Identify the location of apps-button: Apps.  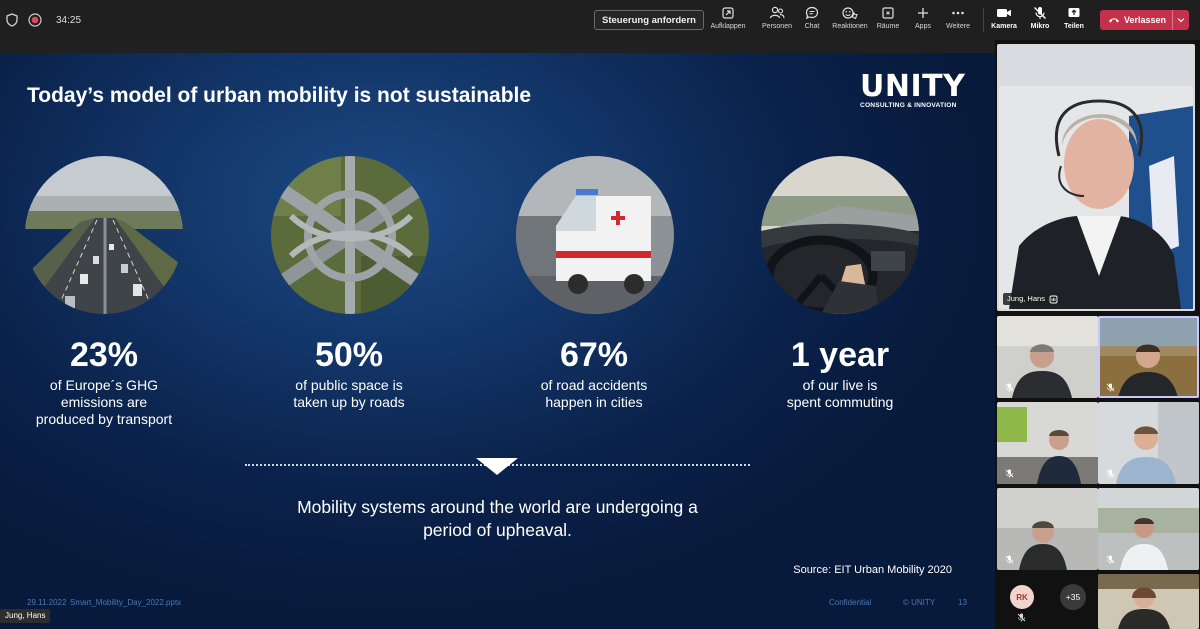
(923, 21).